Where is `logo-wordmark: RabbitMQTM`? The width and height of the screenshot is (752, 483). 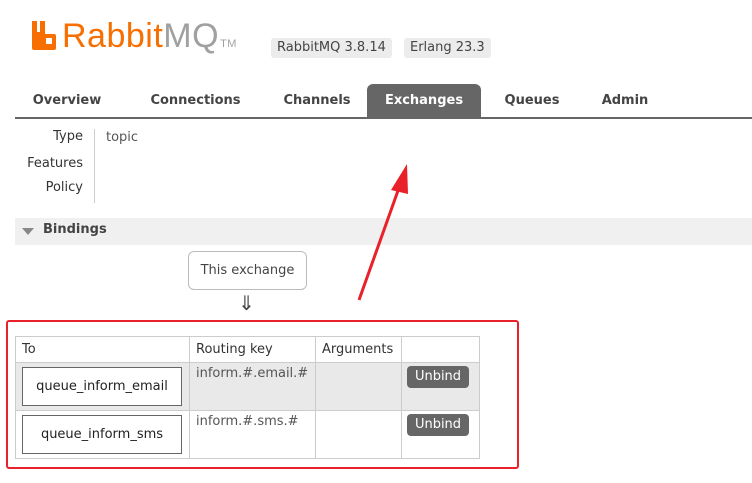
logo-wordmark: RabbitMQTM is located at coordinates (149, 36).